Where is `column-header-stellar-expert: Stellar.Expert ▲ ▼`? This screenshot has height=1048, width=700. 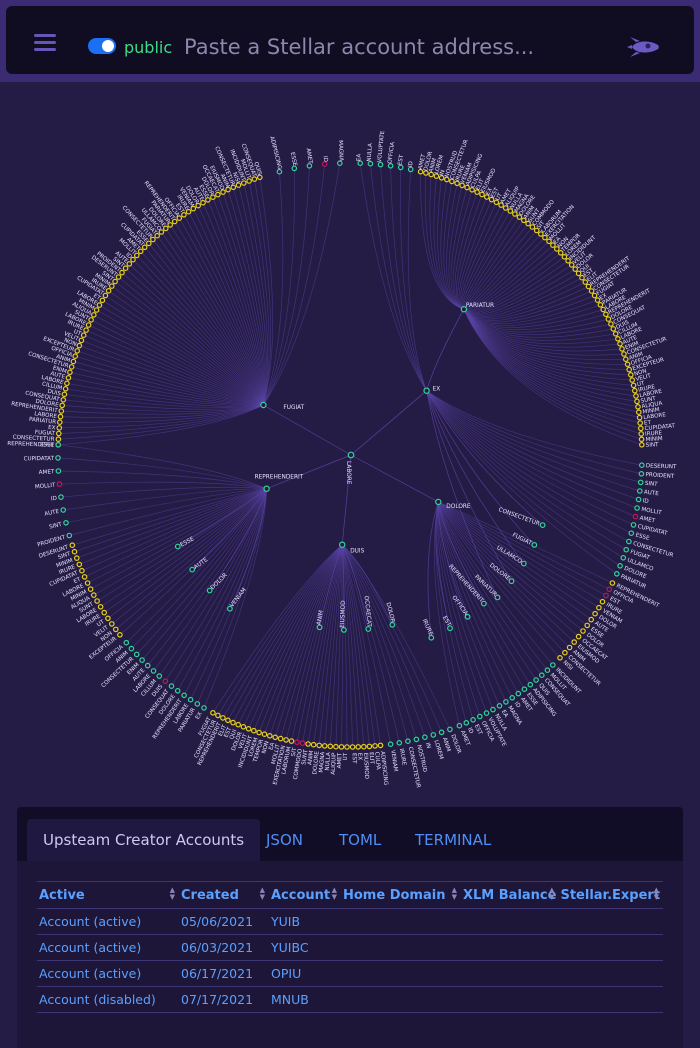 column-header-stellar-expert: Stellar.Expert ▲ ▼ is located at coordinates (610, 895).